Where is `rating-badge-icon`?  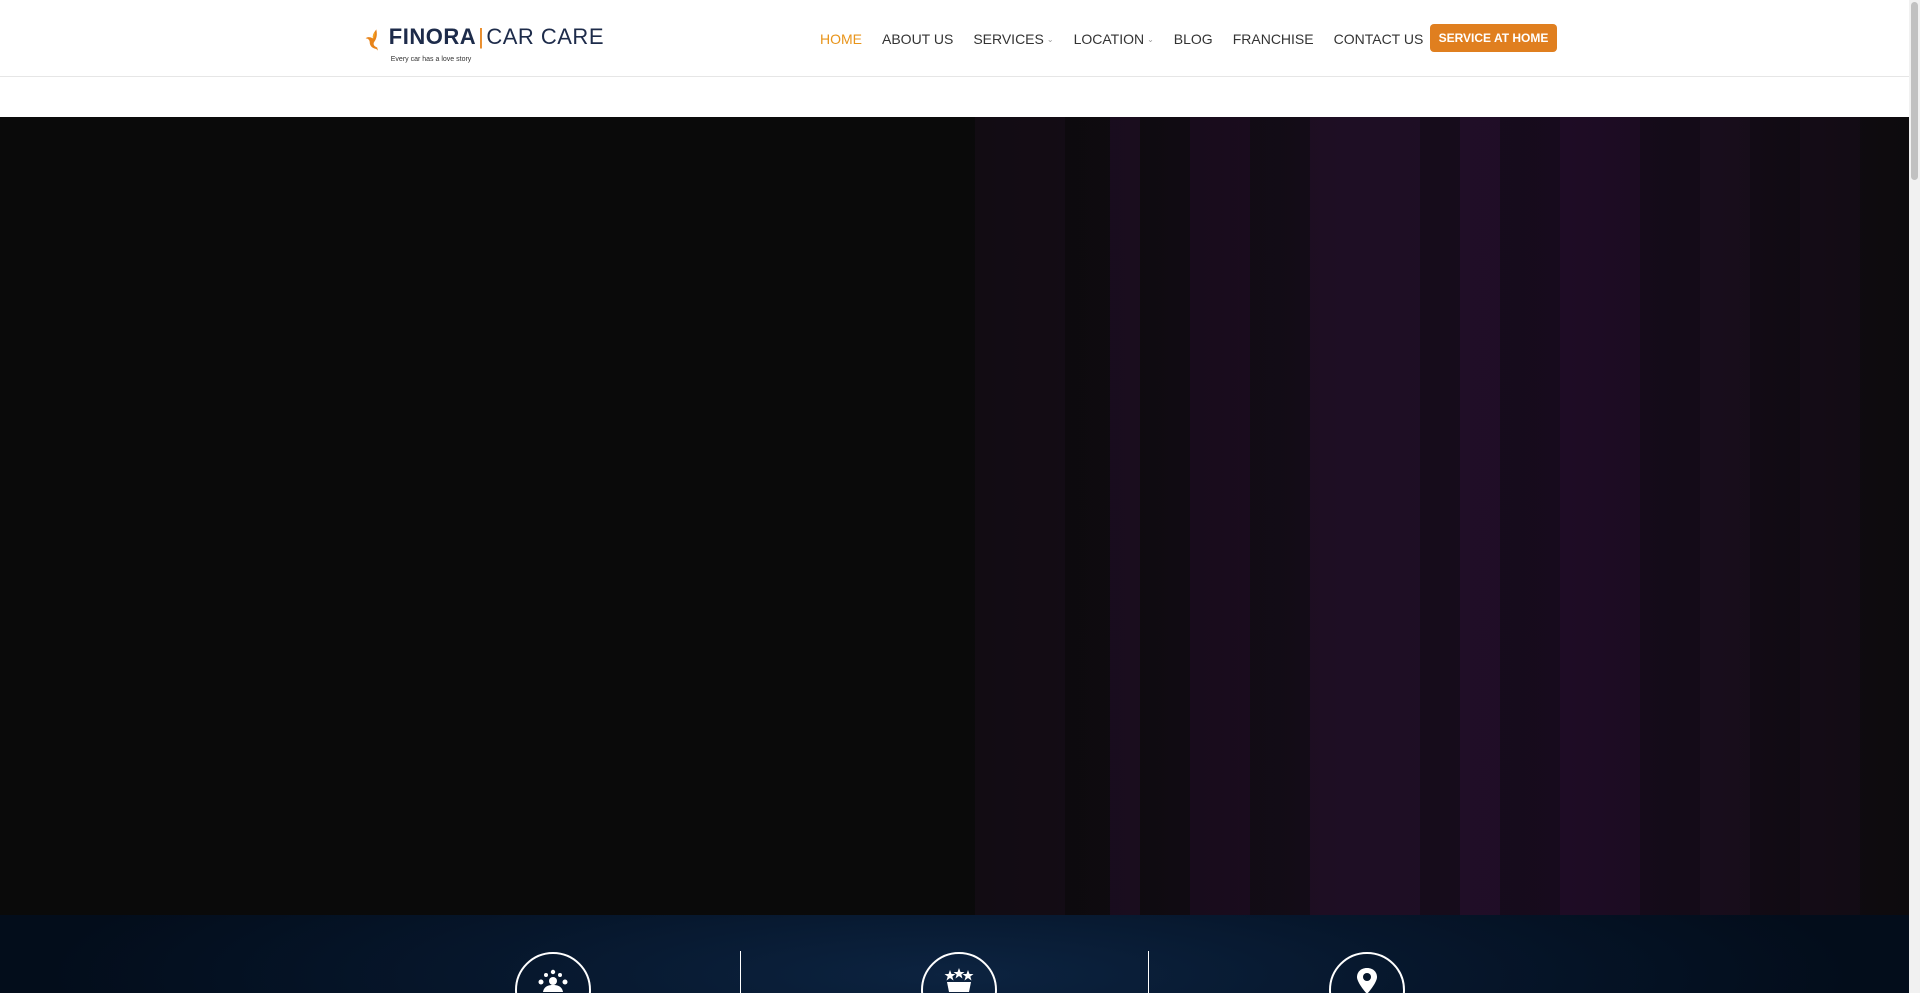
rating-badge-icon is located at coordinates (959, 980).